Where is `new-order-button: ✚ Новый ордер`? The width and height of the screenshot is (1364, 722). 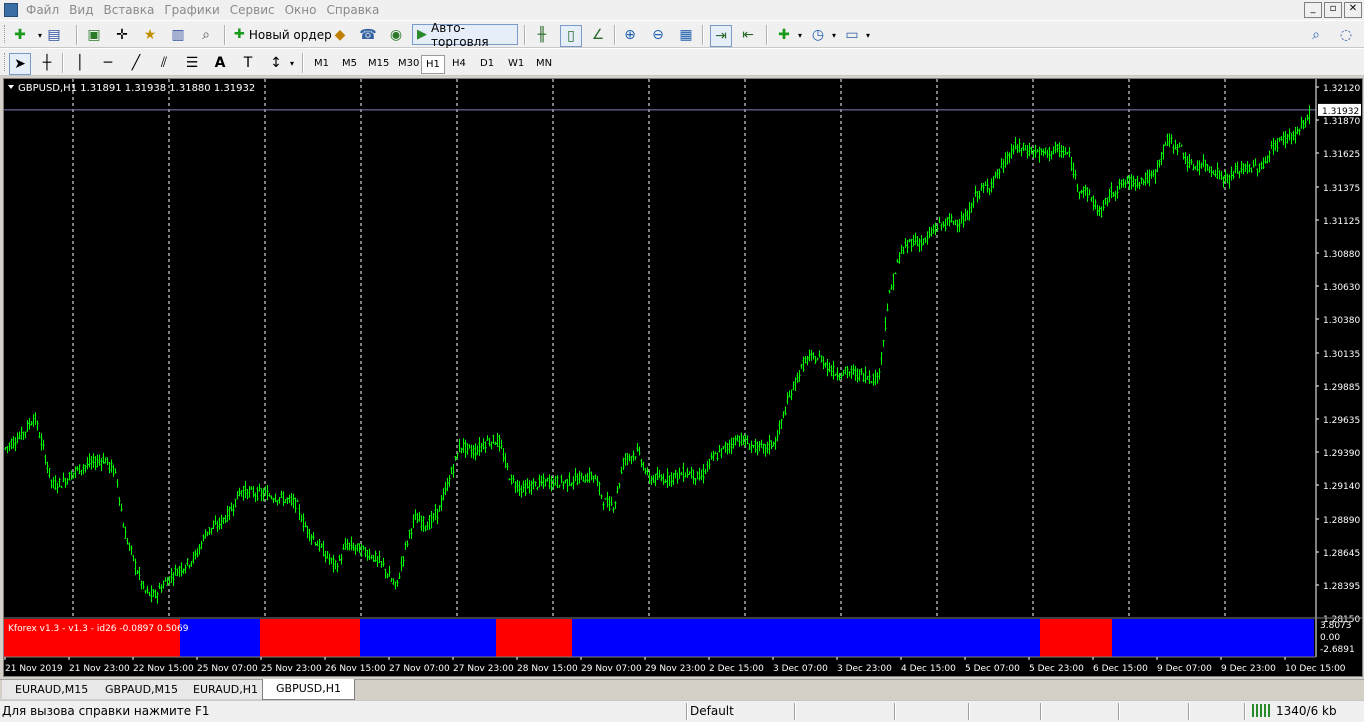
new-order-button: ✚ Новый ордер is located at coordinates (283, 34).